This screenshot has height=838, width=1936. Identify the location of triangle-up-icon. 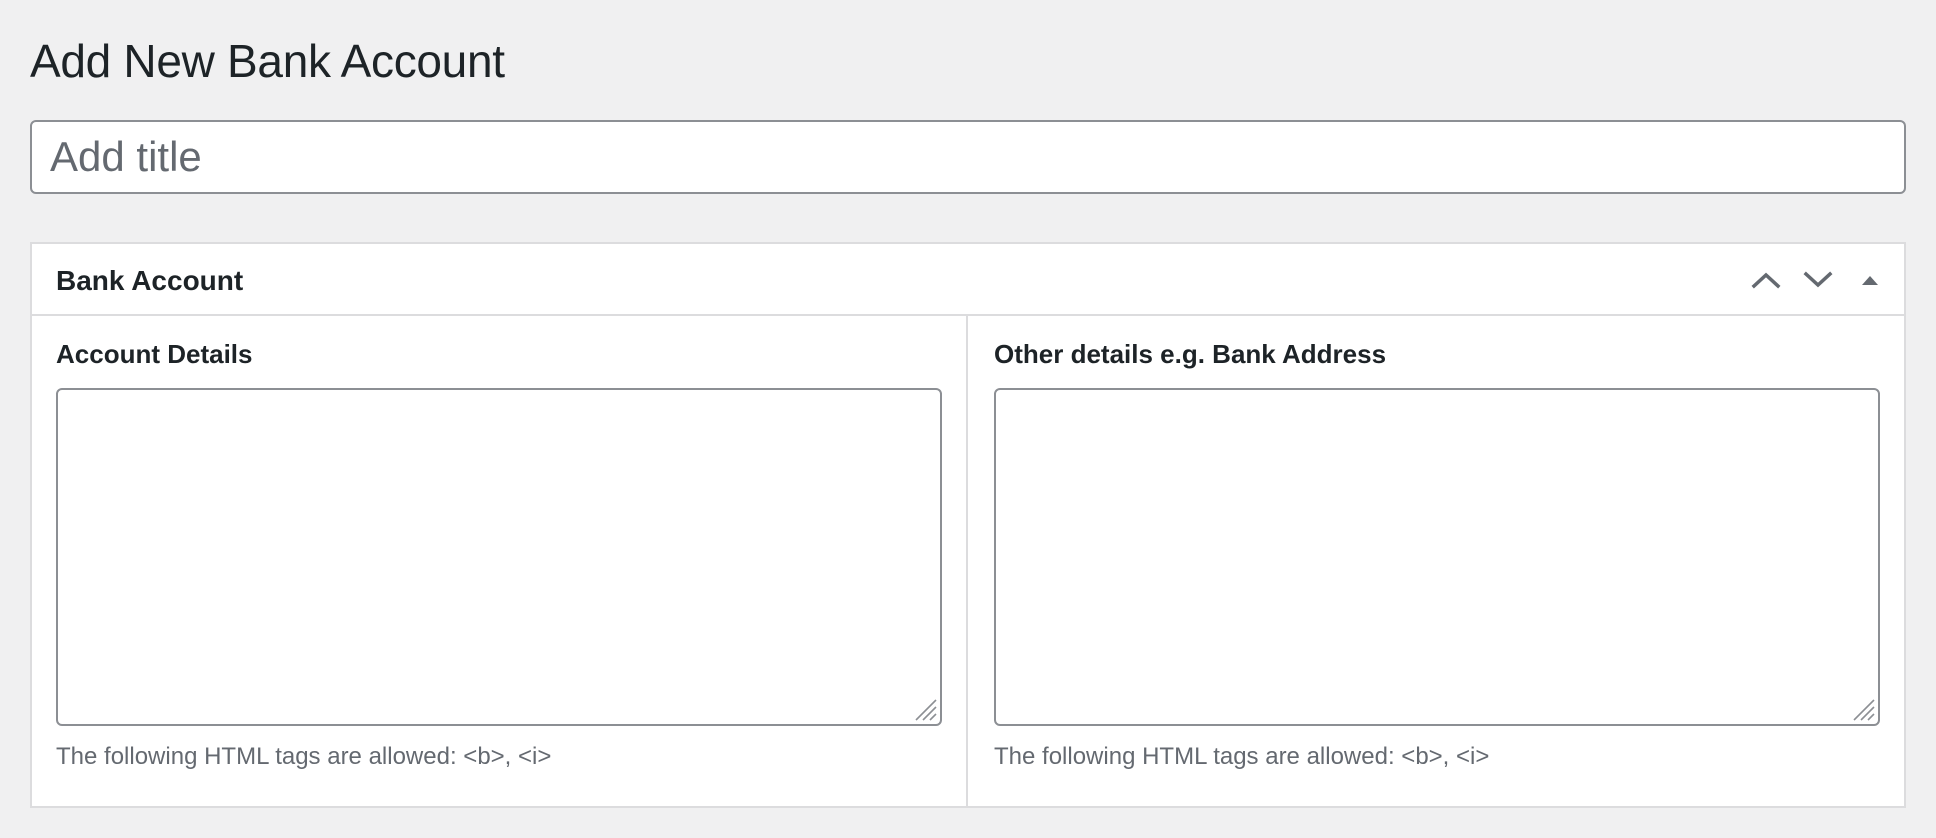
(1870, 280).